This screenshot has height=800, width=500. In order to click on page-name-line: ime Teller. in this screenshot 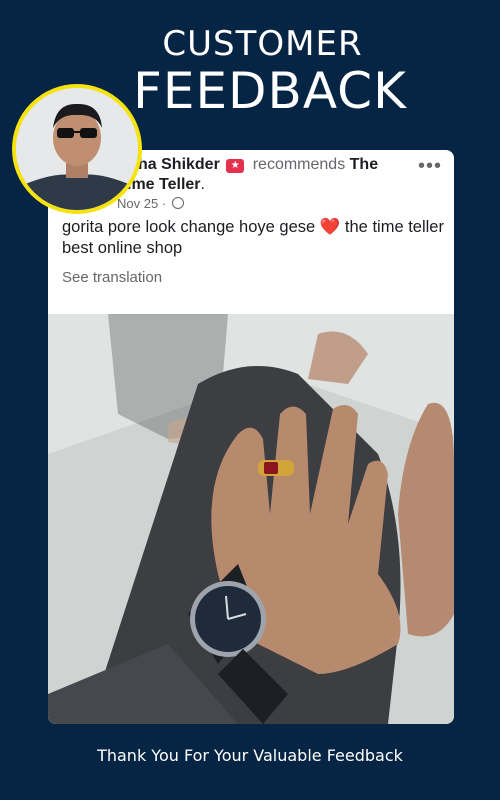, I will do `click(166, 185)`.